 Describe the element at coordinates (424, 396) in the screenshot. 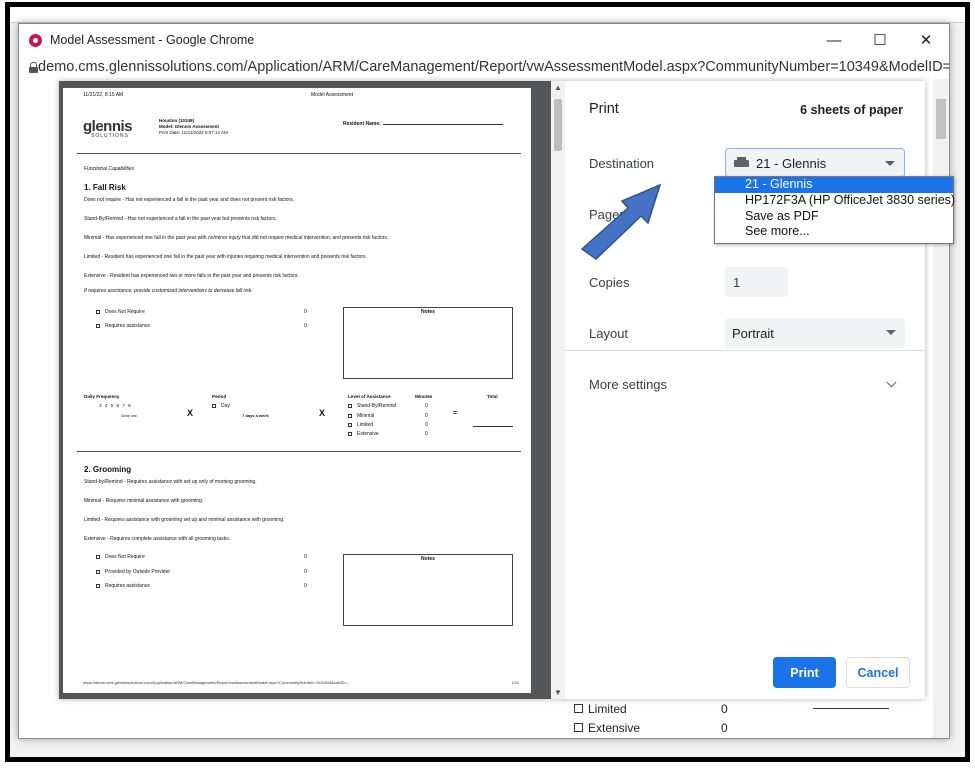

I see `minutes-label: Minutes` at that location.